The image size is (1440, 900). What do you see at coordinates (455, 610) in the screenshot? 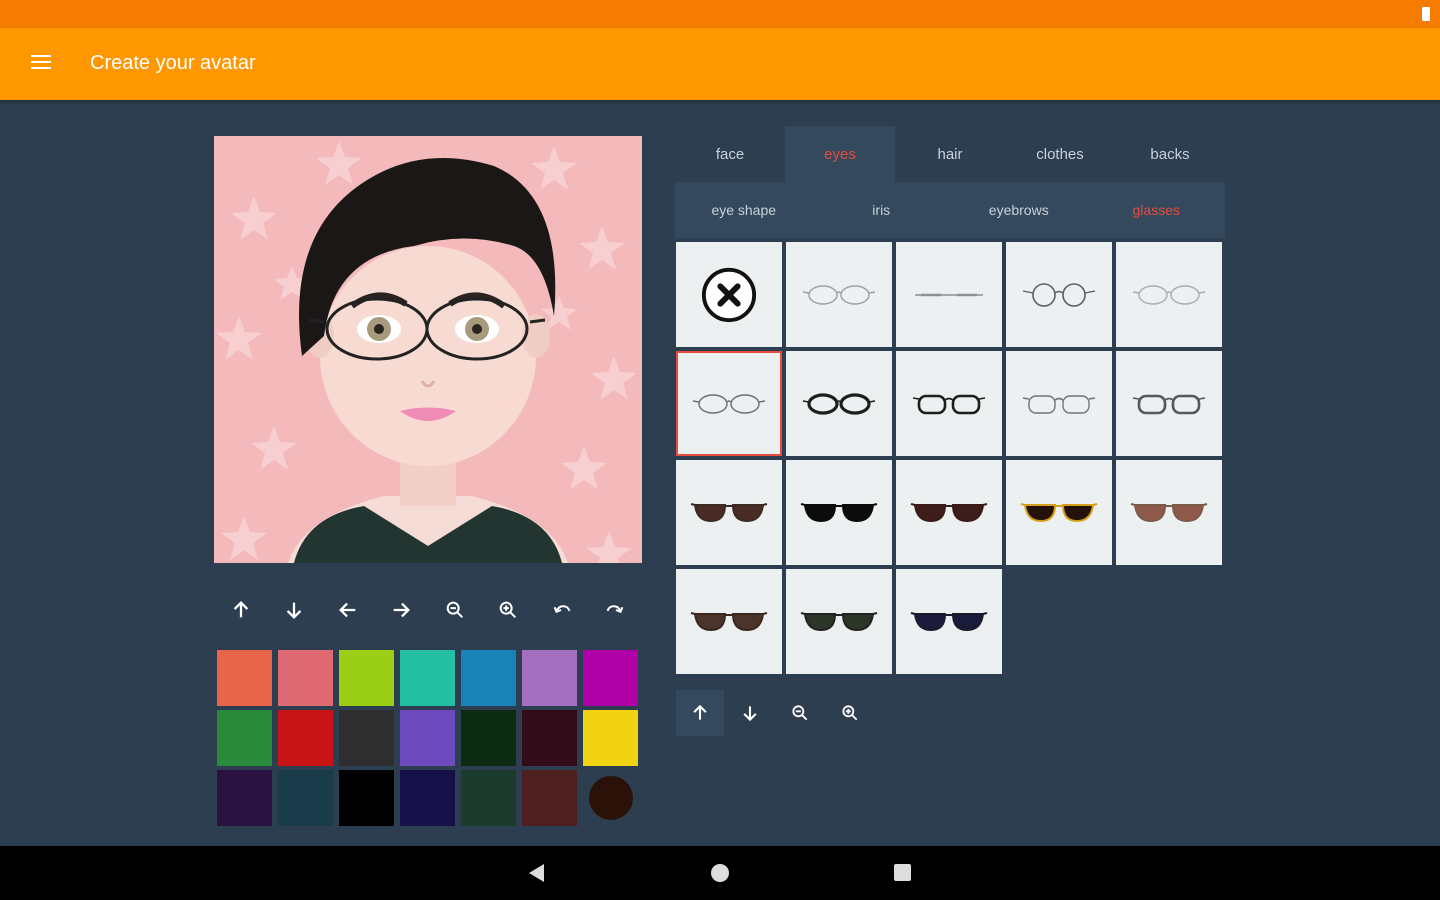
I see `zoom-out-icon` at bounding box center [455, 610].